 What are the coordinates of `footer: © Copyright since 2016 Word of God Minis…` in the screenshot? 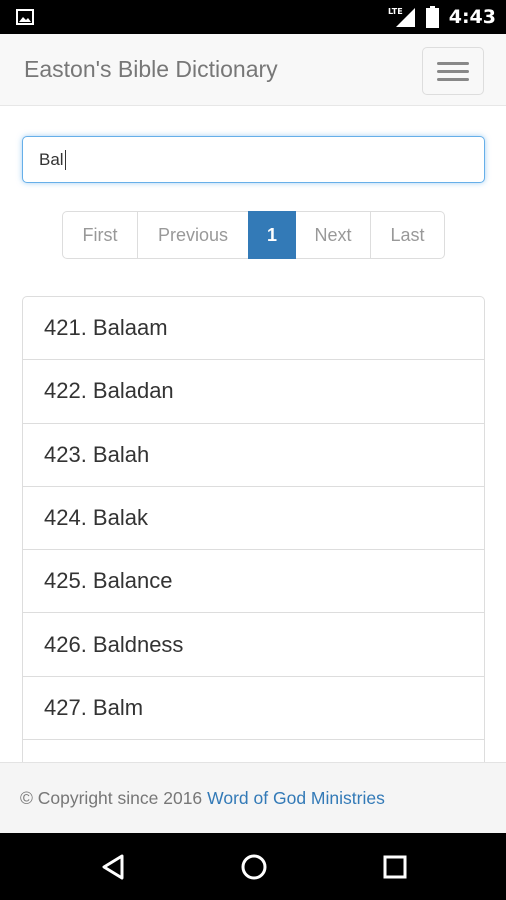 It's located at (253, 797).